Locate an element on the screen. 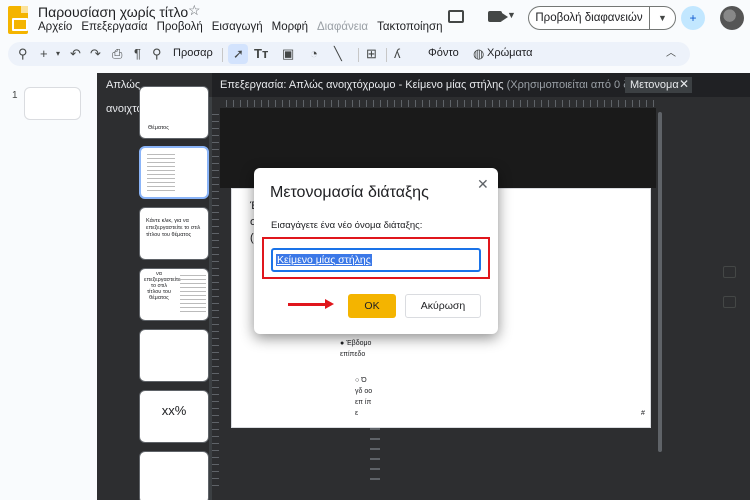 The width and height of the screenshot is (750, 500). slide-thumbnail is located at coordinates (52, 103).